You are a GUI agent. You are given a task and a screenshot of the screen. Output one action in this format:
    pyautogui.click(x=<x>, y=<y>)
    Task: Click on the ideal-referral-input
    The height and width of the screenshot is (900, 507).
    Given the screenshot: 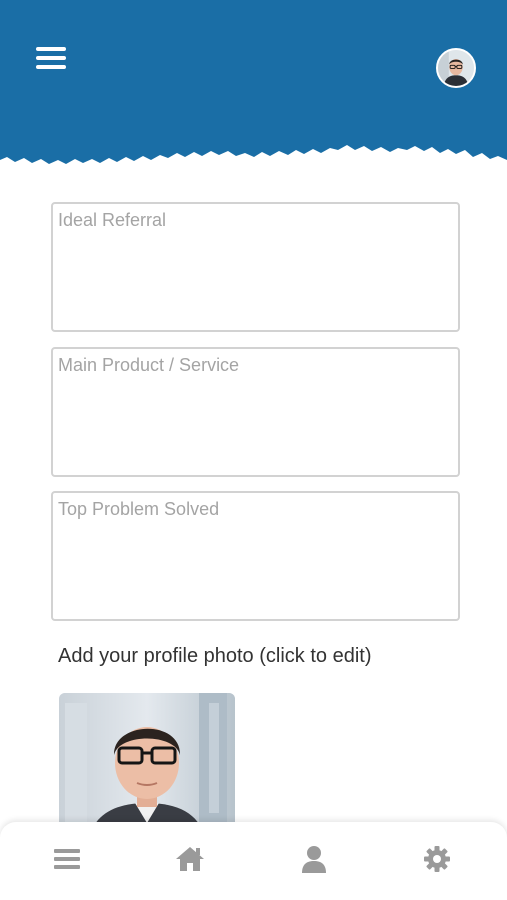 What is the action you would take?
    pyautogui.click(x=255, y=267)
    